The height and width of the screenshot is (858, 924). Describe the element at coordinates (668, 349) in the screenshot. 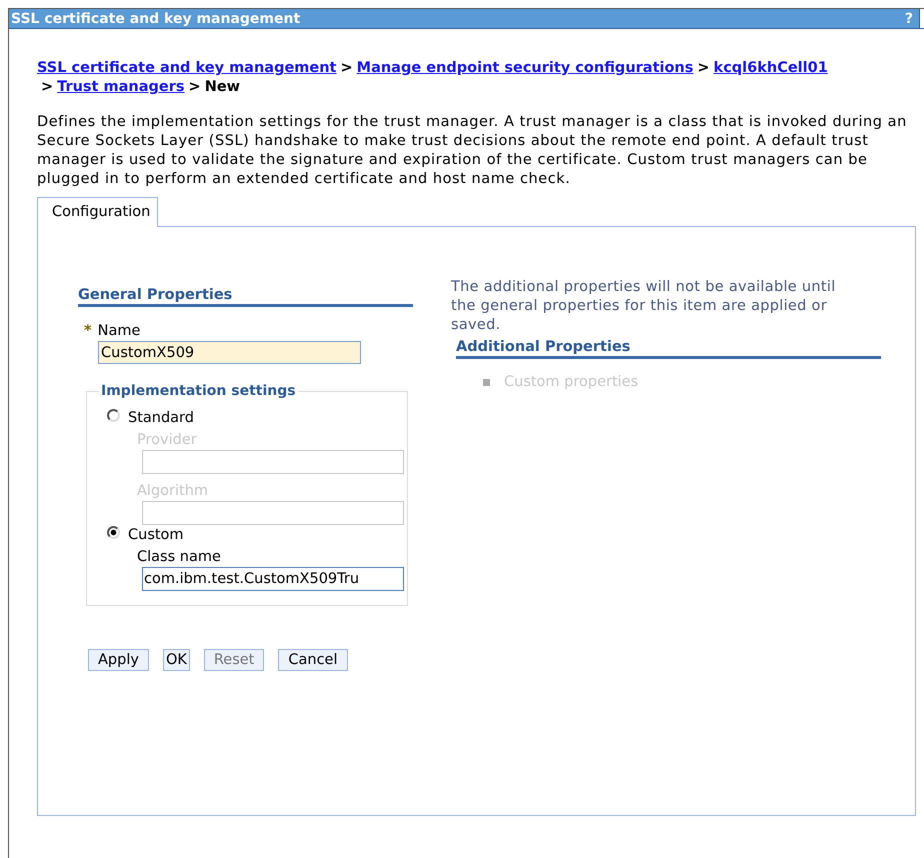

I see `section-heading: Additional Properties` at that location.